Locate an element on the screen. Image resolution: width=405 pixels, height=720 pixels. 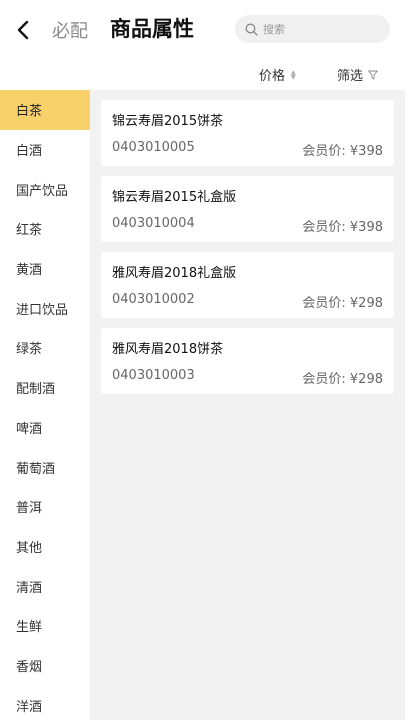
product-code: 0403010003 is located at coordinates (153, 375).